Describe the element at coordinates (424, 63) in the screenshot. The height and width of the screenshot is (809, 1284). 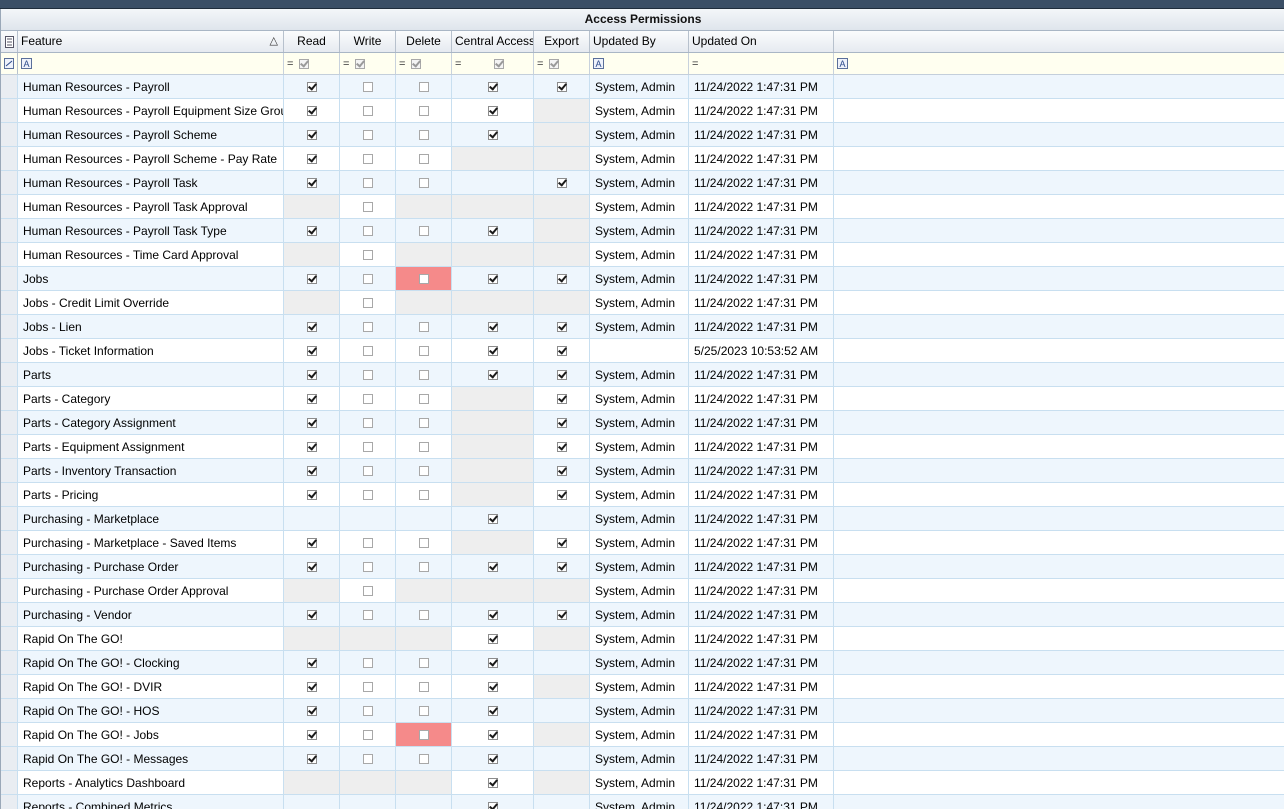
I see `filter-delete: =` at that location.